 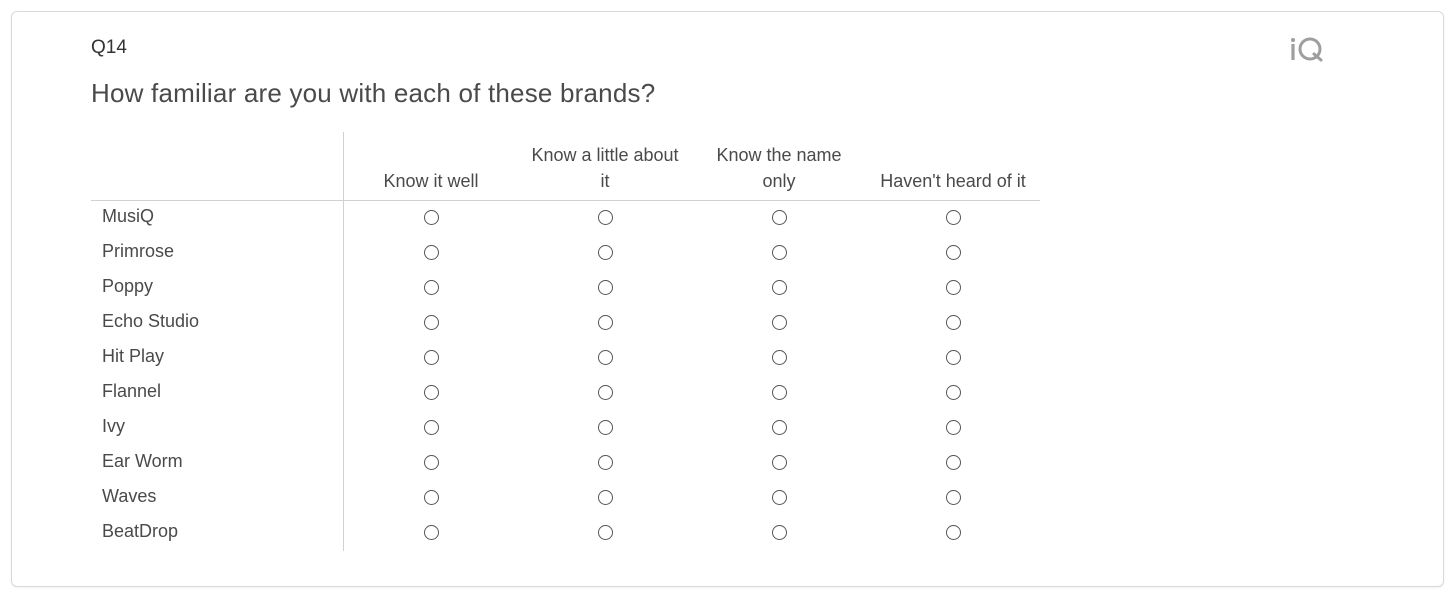 What do you see at coordinates (430, 166) in the screenshot?
I see `column-header-know-it-well: Know it well` at bounding box center [430, 166].